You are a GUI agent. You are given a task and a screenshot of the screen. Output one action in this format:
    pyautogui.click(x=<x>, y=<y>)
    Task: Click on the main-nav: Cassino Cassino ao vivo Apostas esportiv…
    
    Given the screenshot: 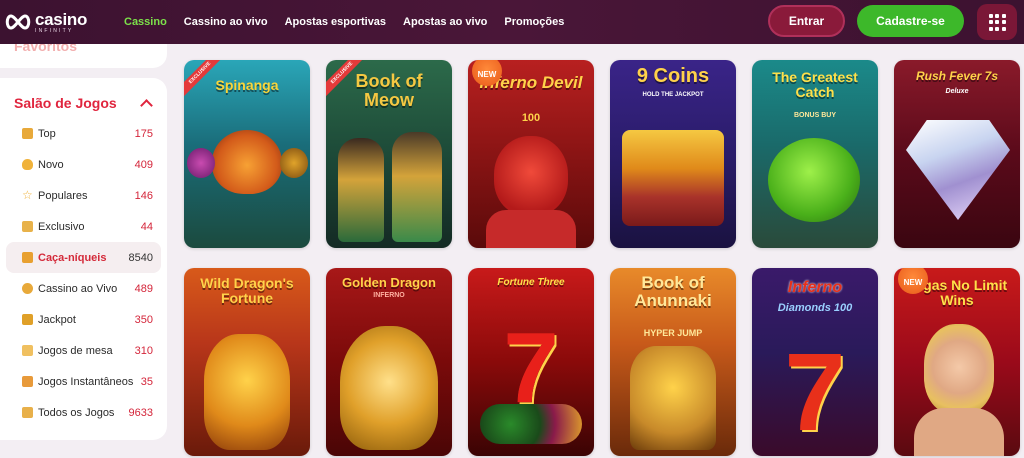 What is the action you would take?
    pyautogui.click(x=352, y=22)
    